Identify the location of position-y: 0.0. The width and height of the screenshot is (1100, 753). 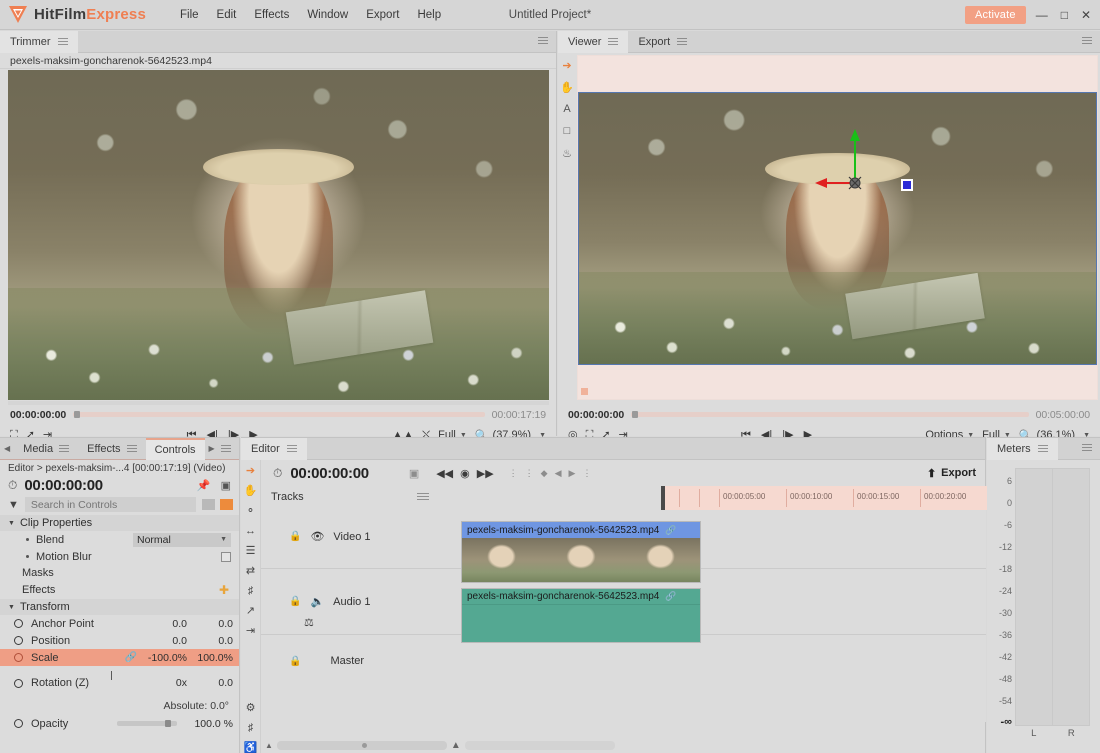
(210, 641).